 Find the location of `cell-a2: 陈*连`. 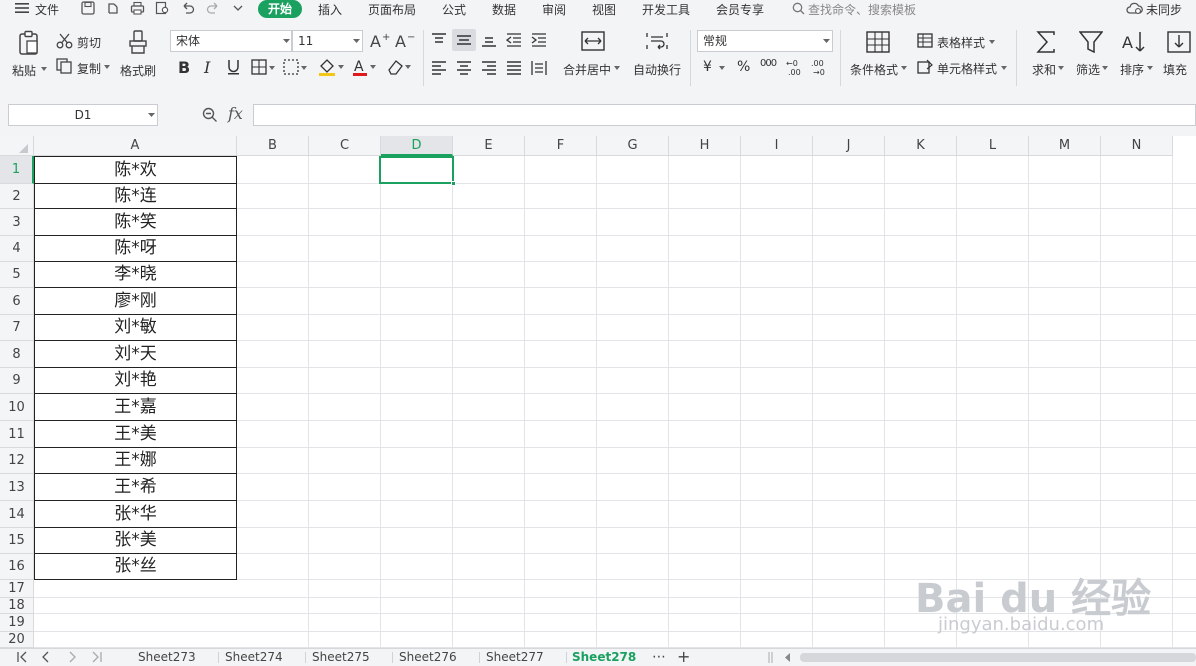

cell-a2: 陈*连 is located at coordinates (135, 196).